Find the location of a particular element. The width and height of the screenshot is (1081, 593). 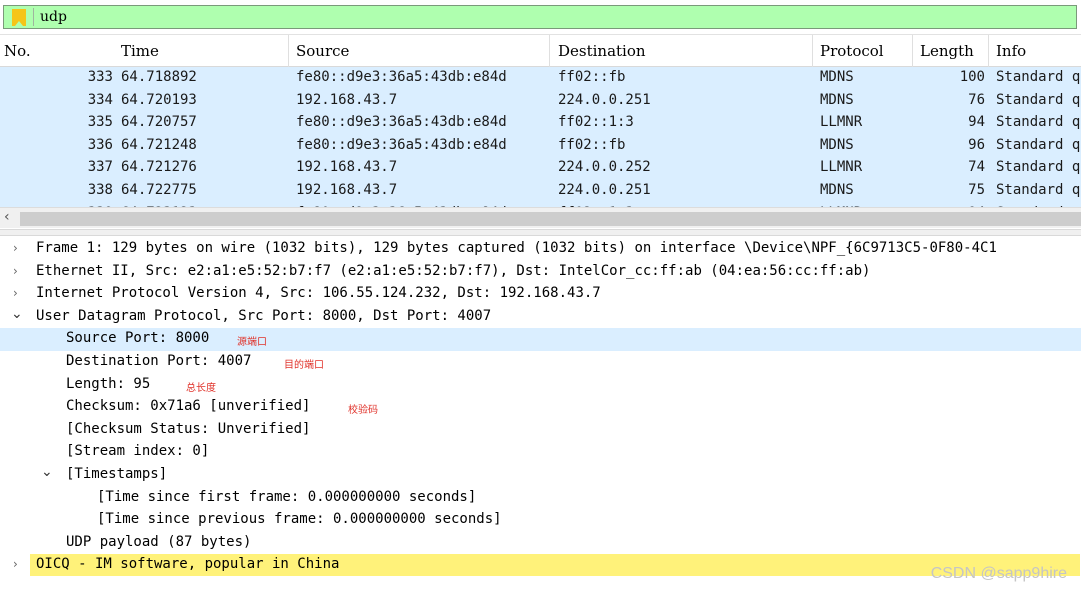

tree-item-label: UDP payload (87 bytes) is located at coordinates (159, 541).